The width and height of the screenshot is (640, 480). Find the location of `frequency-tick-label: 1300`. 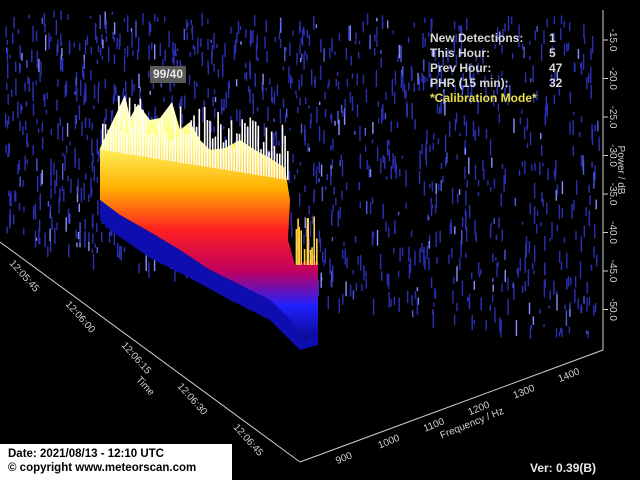

frequency-tick-label: 1300 is located at coordinates (524, 392).